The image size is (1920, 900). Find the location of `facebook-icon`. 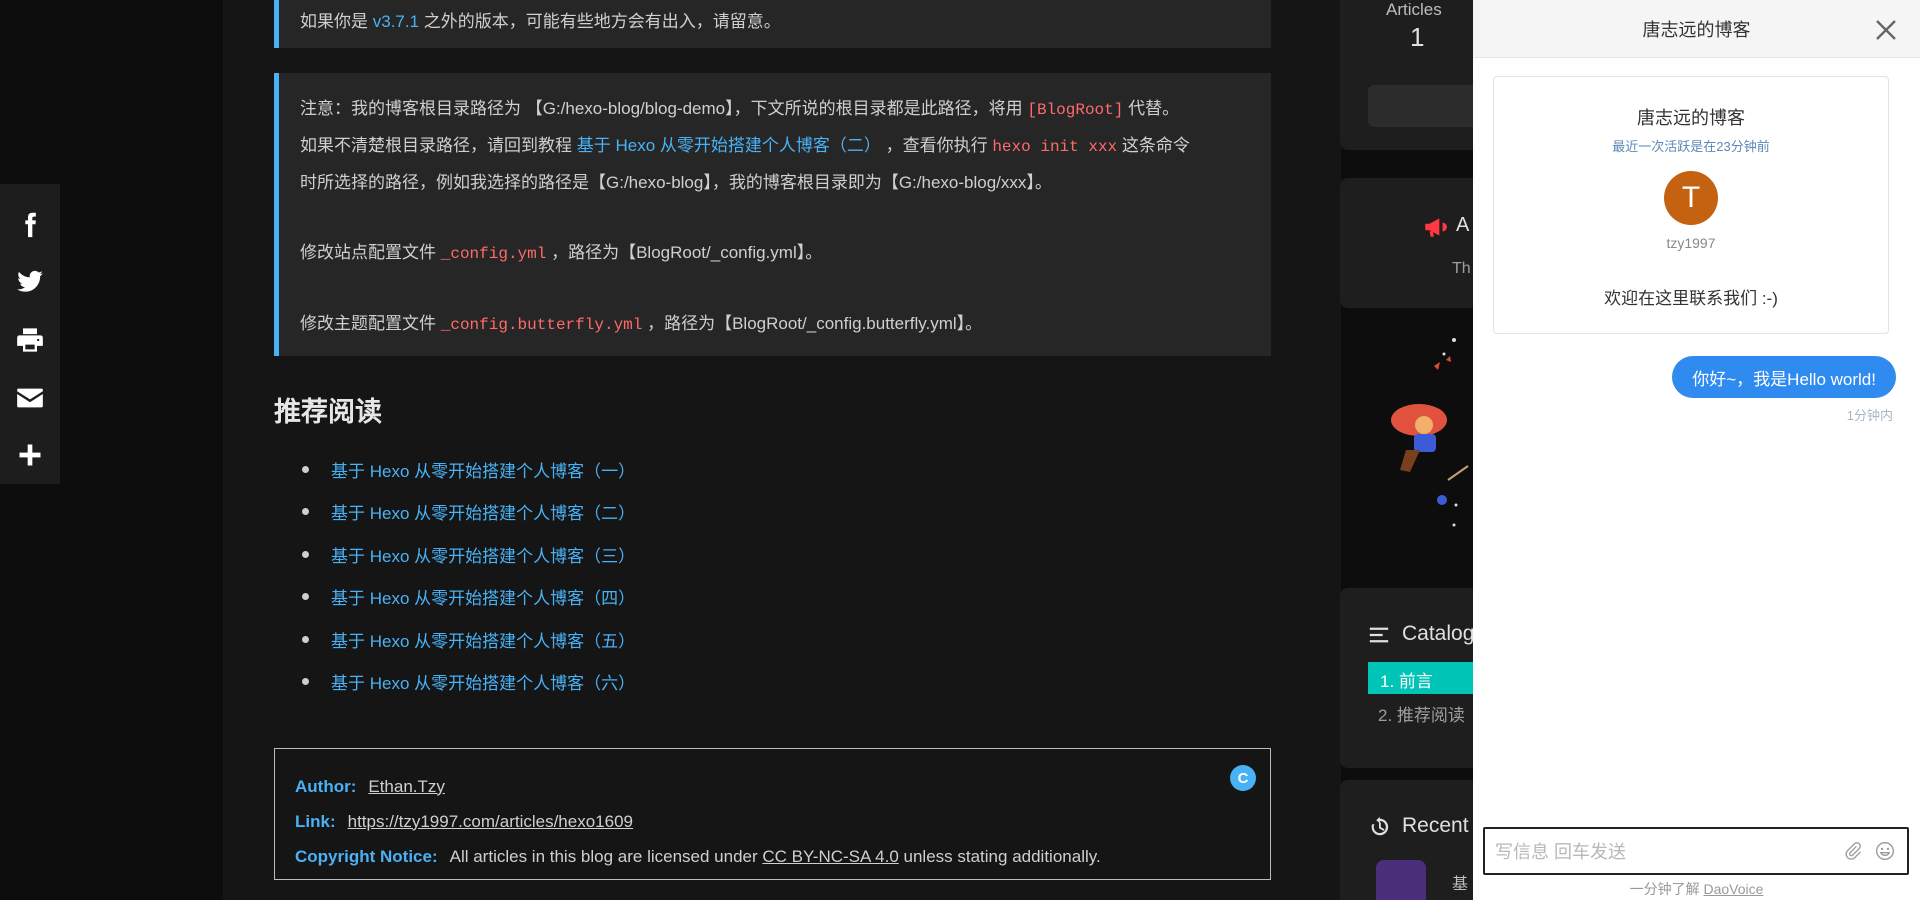

facebook-icon is located at coordinates (30, 224).